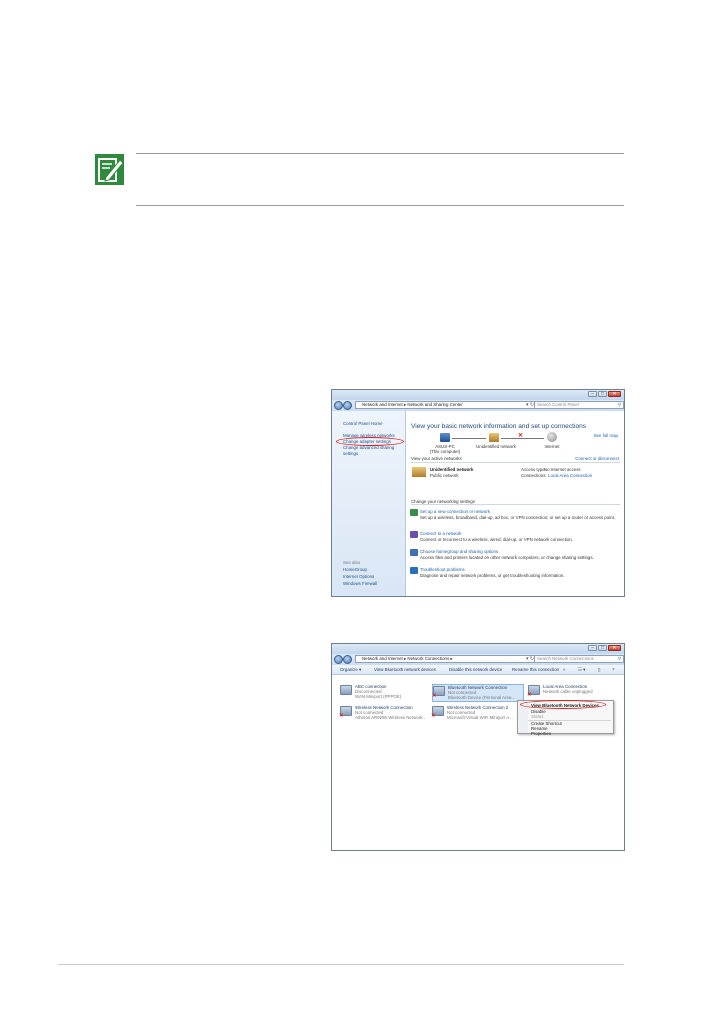  What do you see at coordinates (599, 670) in the screenshot?
I see `preview-pane-icon: ▯` at bounding box center [599, 670].